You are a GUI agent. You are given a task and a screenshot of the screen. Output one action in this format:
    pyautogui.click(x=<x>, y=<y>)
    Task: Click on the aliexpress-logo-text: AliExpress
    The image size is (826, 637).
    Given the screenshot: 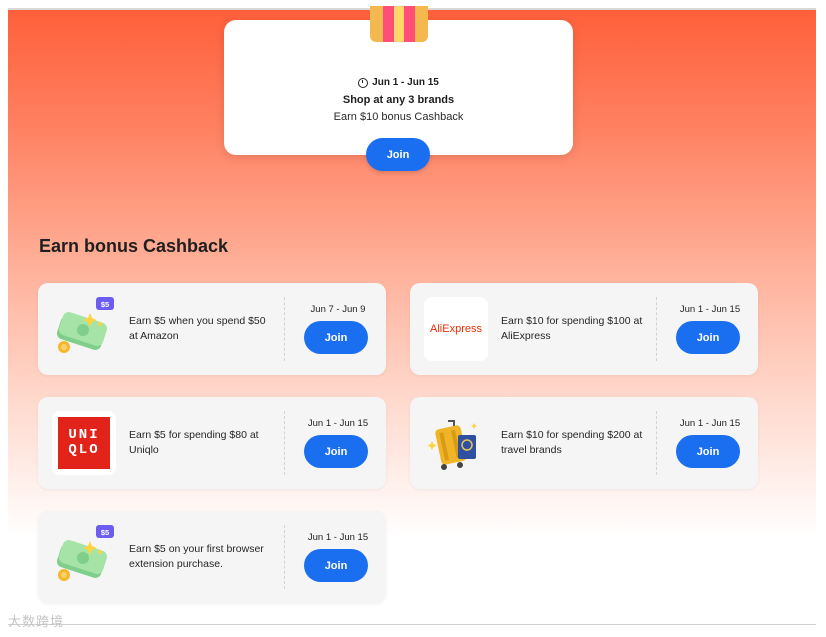 What is the action you would take?
    pyautogui.click(x=456, y=329)
    